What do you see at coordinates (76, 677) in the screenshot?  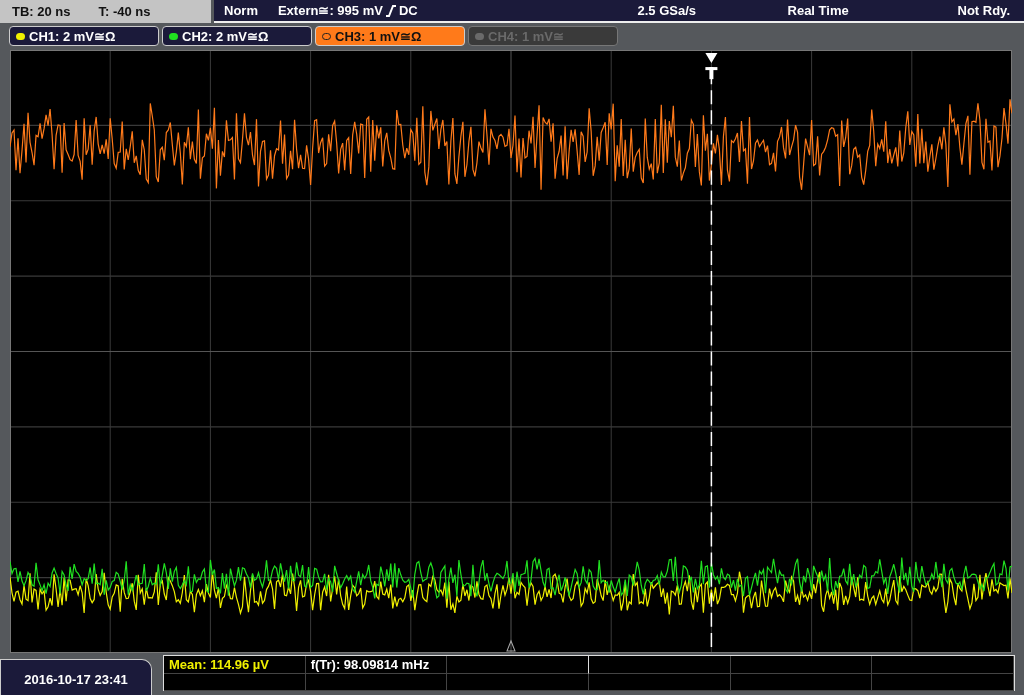 I see `date-time: 2016-10-17 23:41` at bounding box center [76, 677].